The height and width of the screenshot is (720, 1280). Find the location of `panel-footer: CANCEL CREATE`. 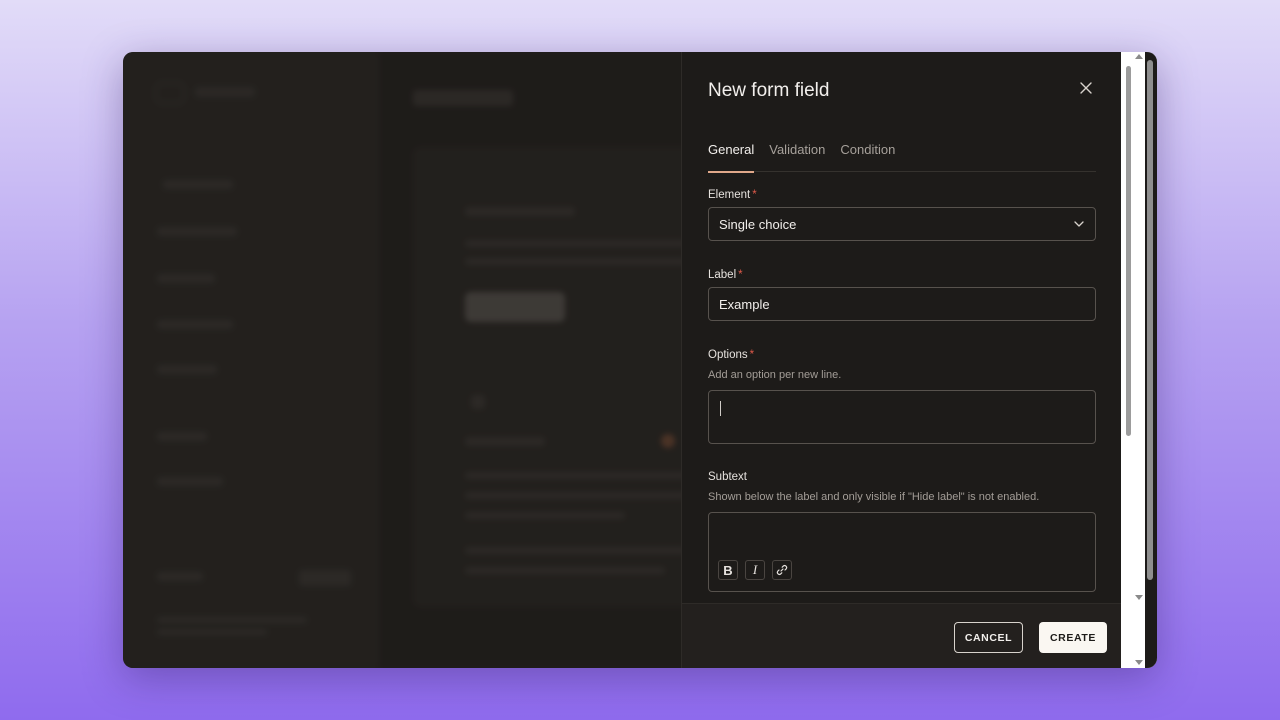

panel-footer: CANCEL CREATE is located at coordinates (902, 635).